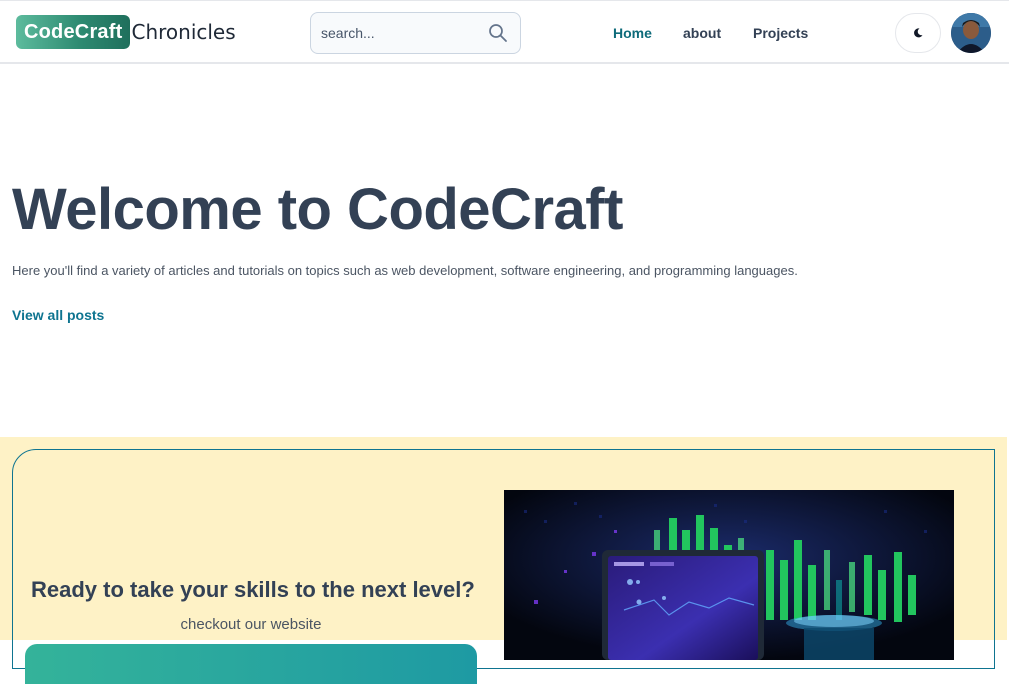 Image resolution: width=1009 pixels, height=684 pixels. I want to click on search-icon, so click(498, 33).